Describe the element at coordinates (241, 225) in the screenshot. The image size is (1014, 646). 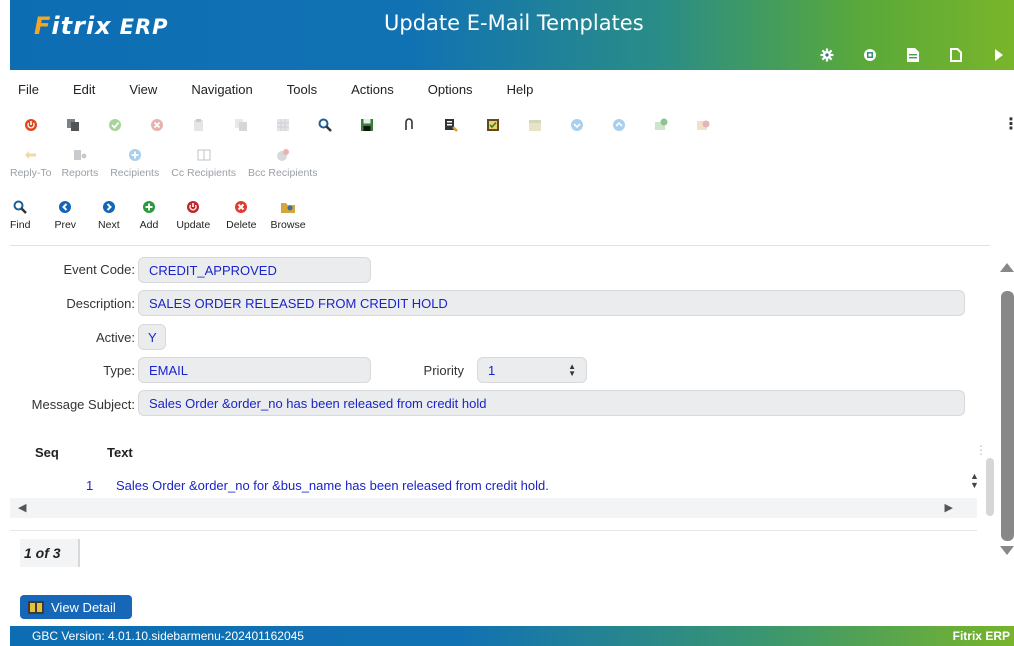
I see `delete-label: Delete` at that location.